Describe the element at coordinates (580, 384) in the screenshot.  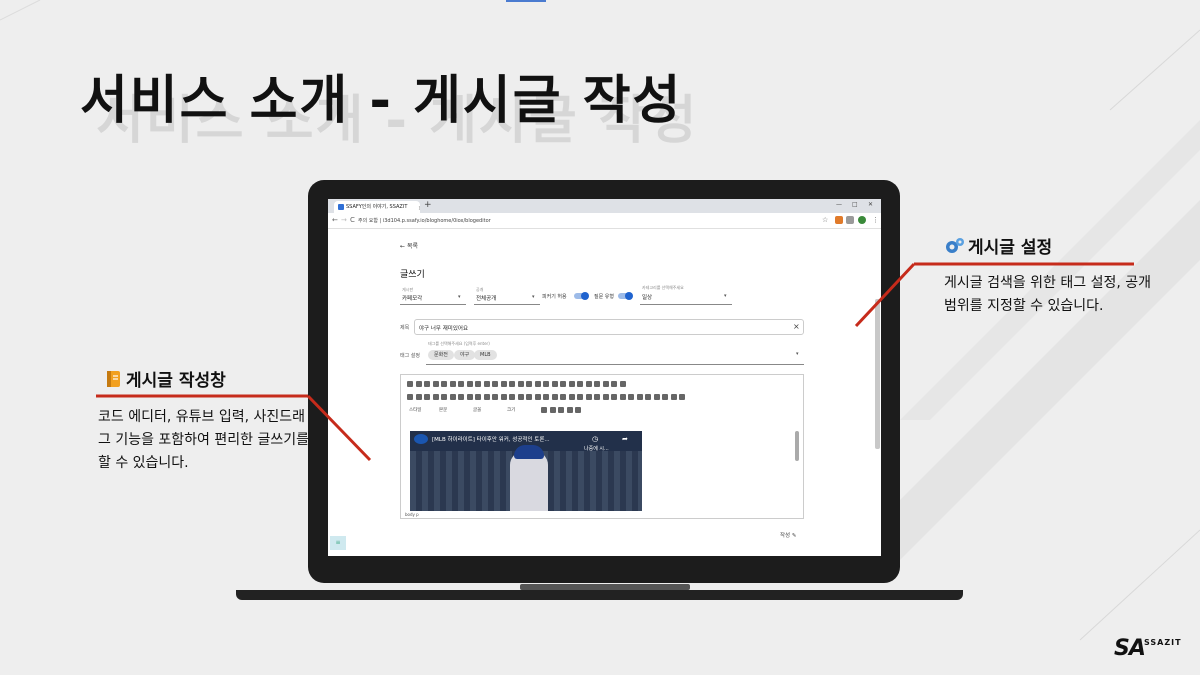
I see `textfield-icon` at that location.